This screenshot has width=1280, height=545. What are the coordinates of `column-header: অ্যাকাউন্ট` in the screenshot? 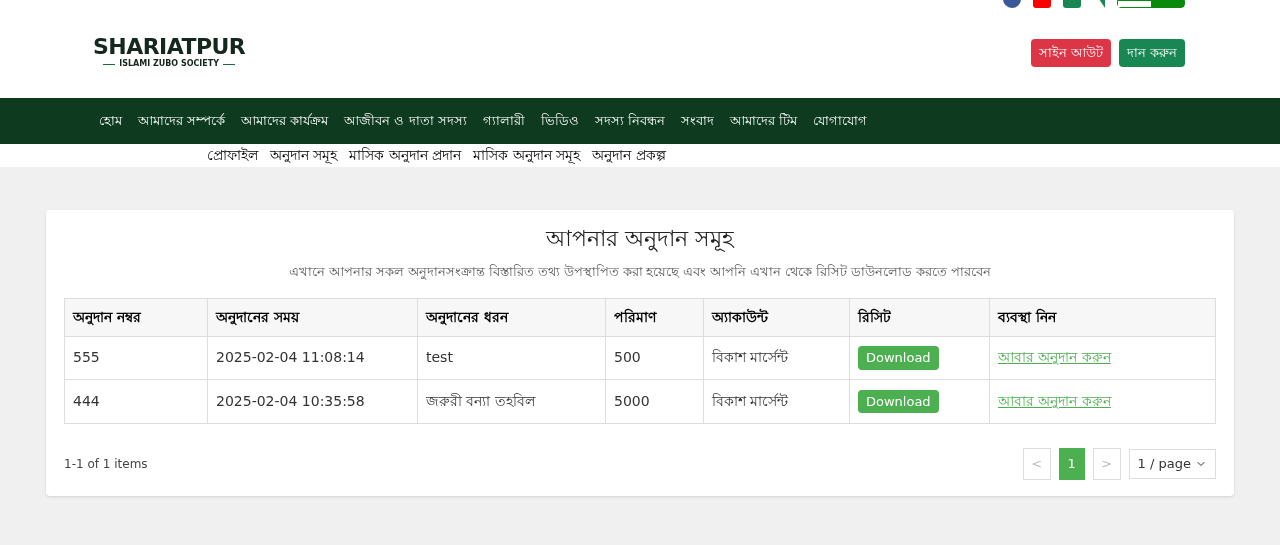 It's located at (777, 317).